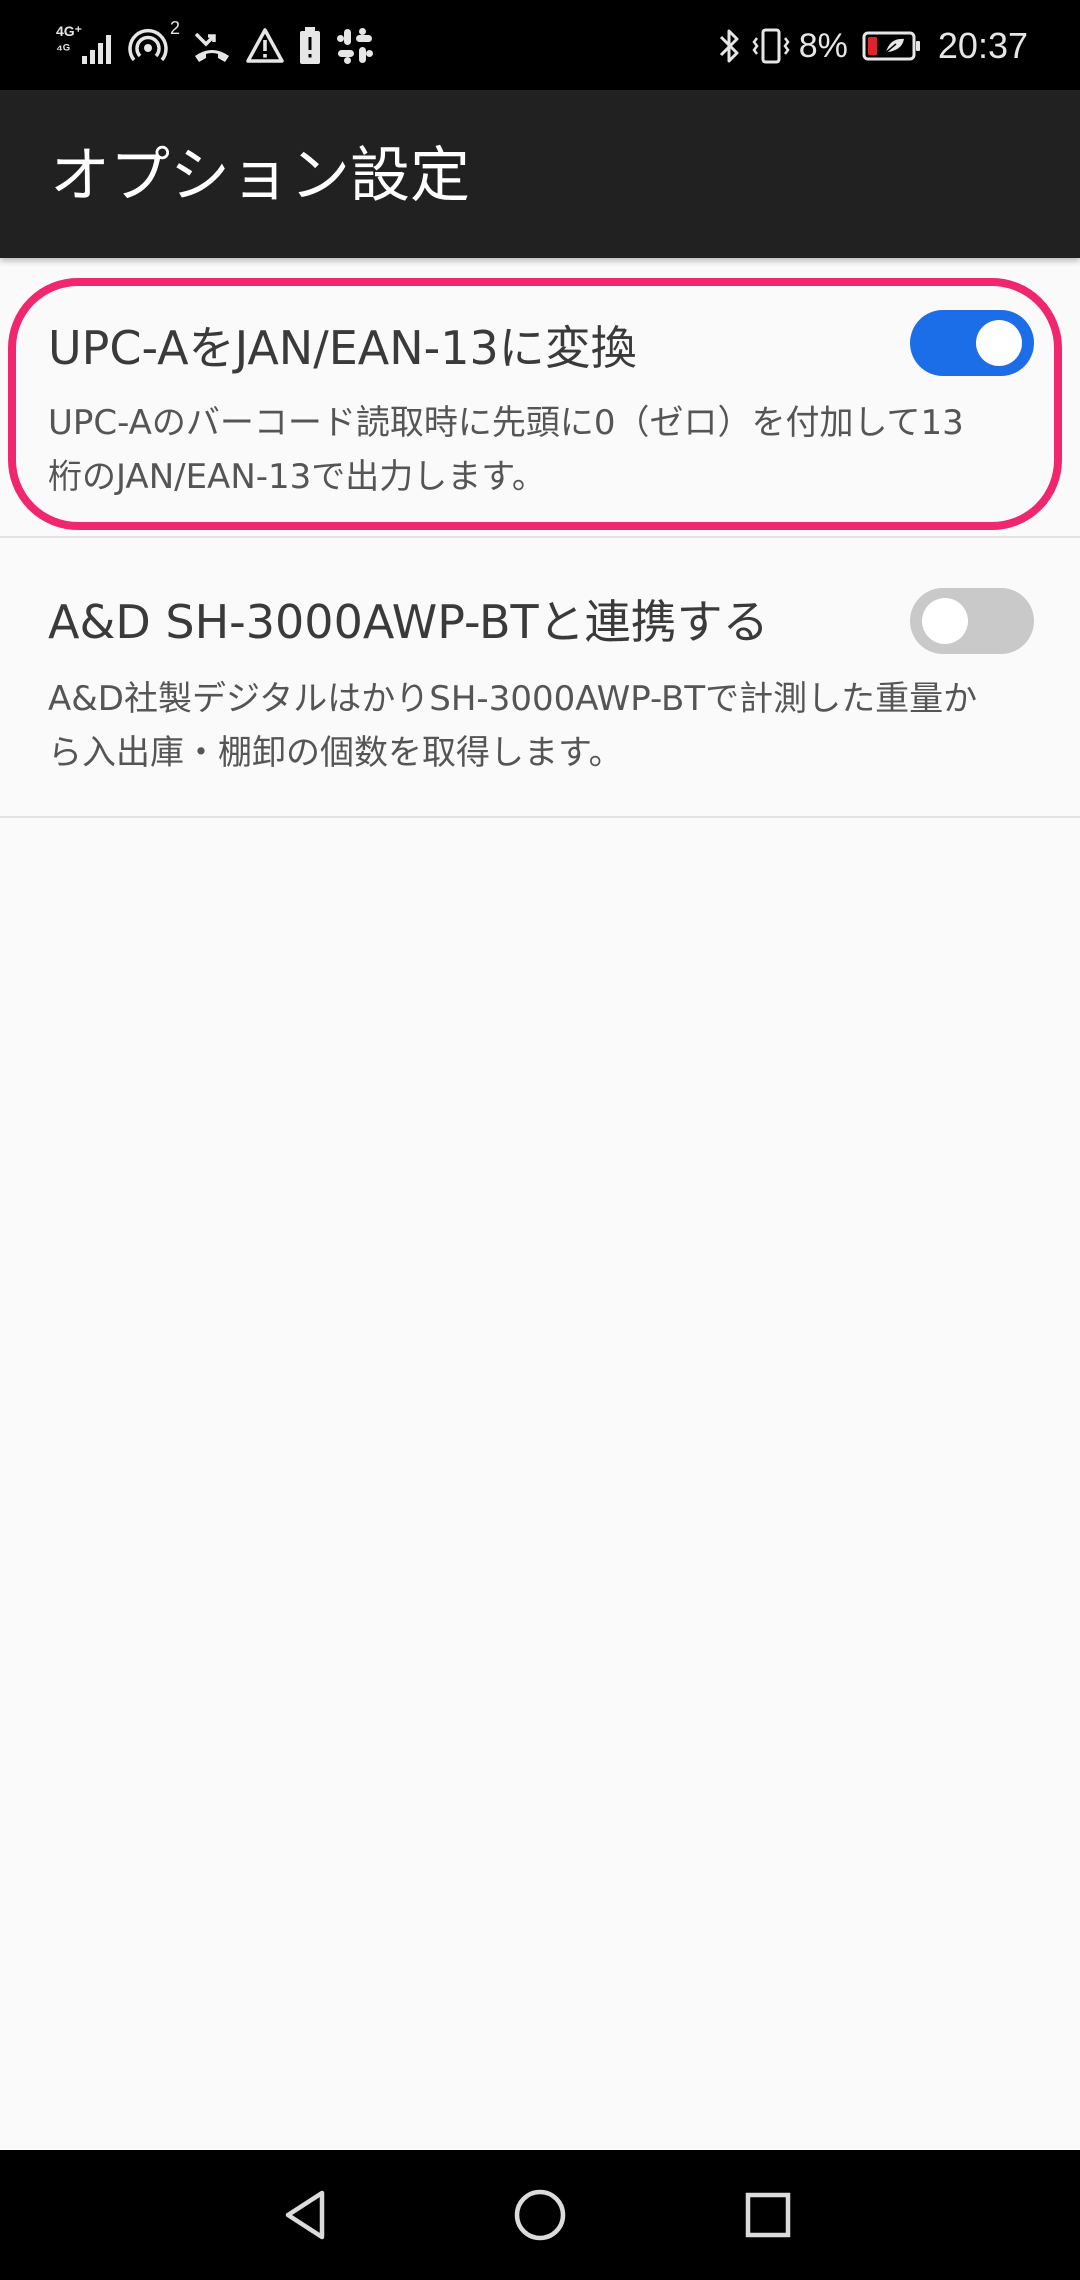 This screenshot has width=1080, height=2280. I want to click on status-icons-left: 4G⁺ ⁴ᴳ 2, so click(215, 46).